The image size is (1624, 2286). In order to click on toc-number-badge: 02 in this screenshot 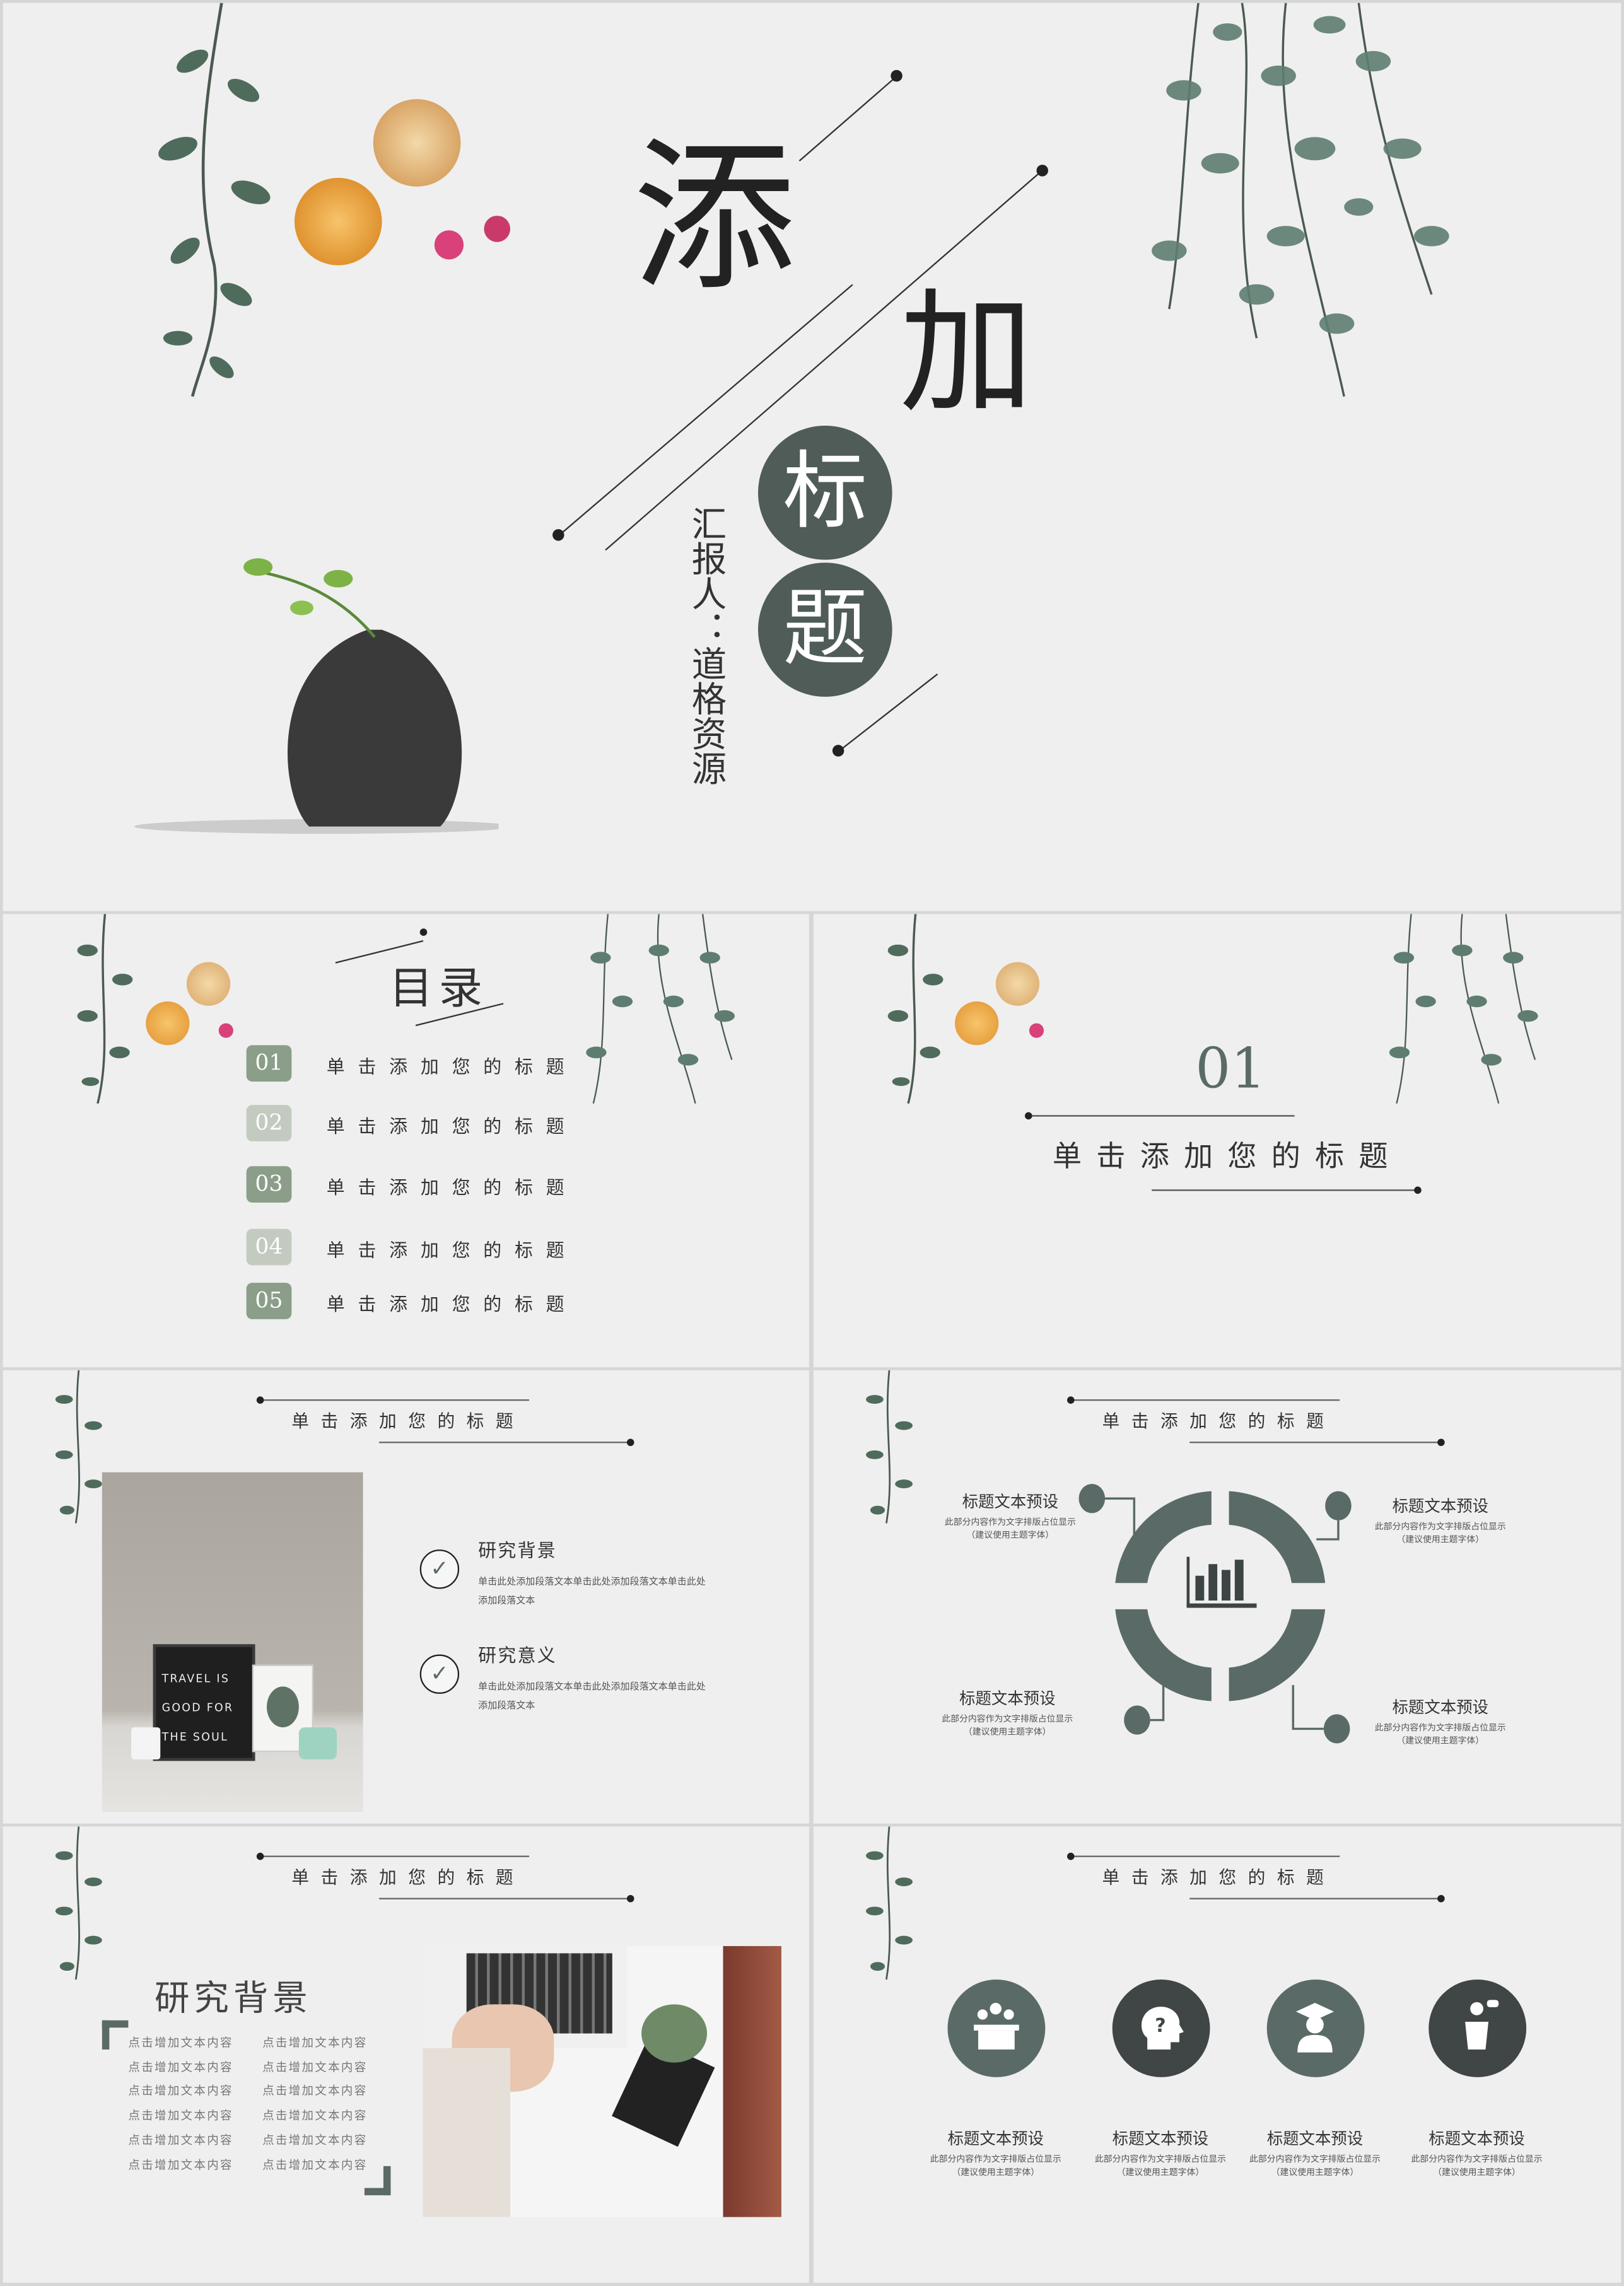, I will do `click(269, 1123)`.